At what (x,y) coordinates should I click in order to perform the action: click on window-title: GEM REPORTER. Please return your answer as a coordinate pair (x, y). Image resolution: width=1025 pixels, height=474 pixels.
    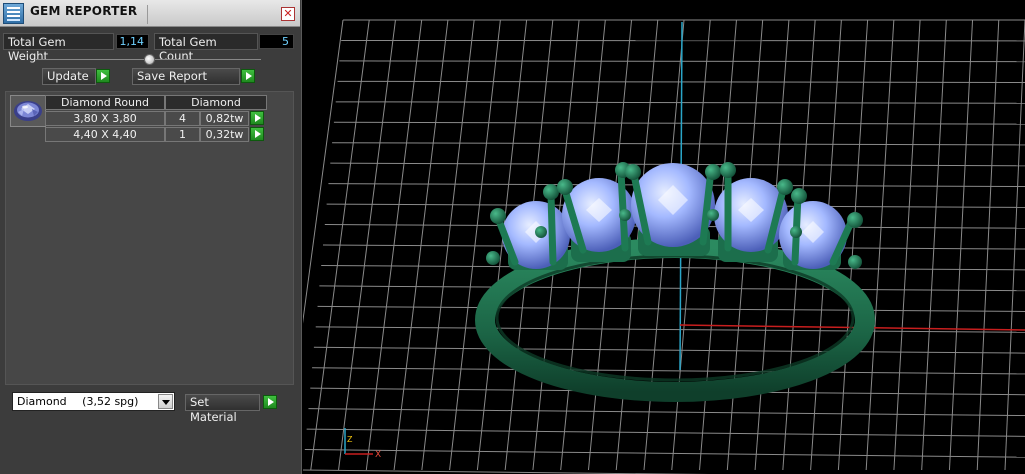
    Looking at the image, I should click on (84, 11).